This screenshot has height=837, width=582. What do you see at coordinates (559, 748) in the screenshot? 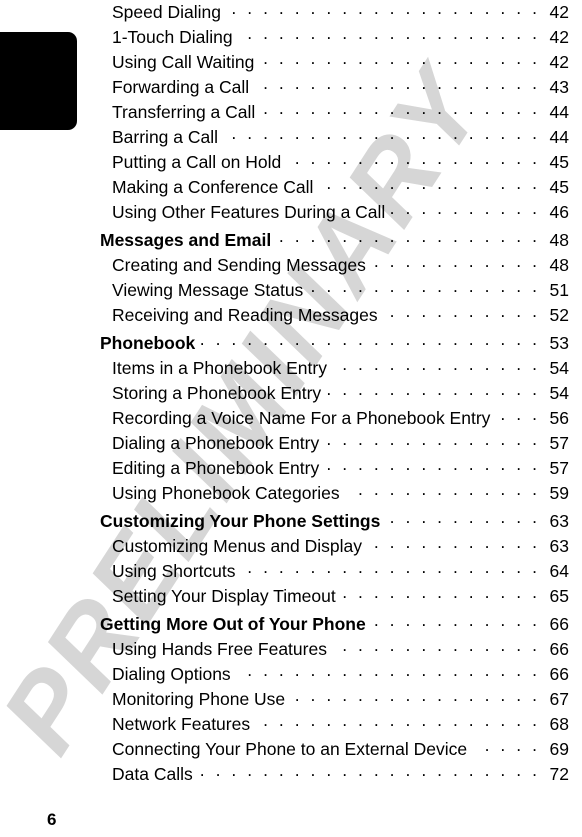
I see `toc-entry-page-number: 69` at bounding box center [559, 748].